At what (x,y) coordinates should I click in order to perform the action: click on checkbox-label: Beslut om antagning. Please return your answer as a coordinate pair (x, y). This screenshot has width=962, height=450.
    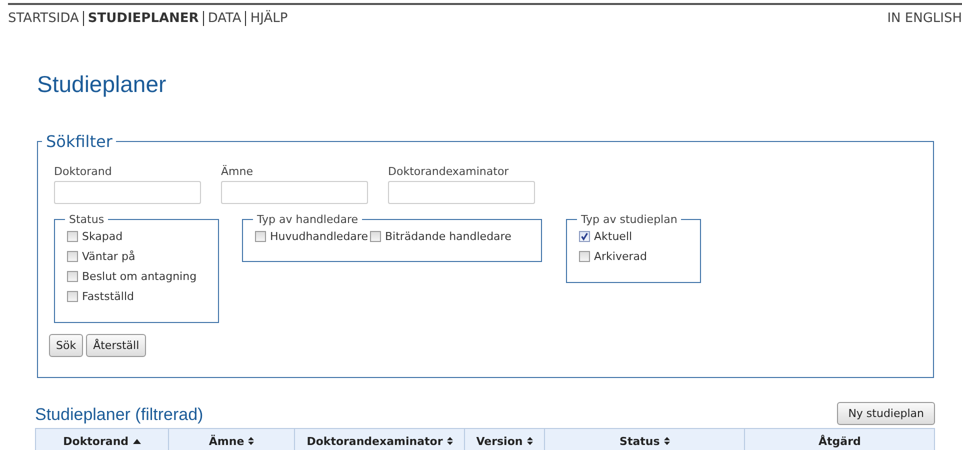
    Looking at the image, I should click on (139, 276).